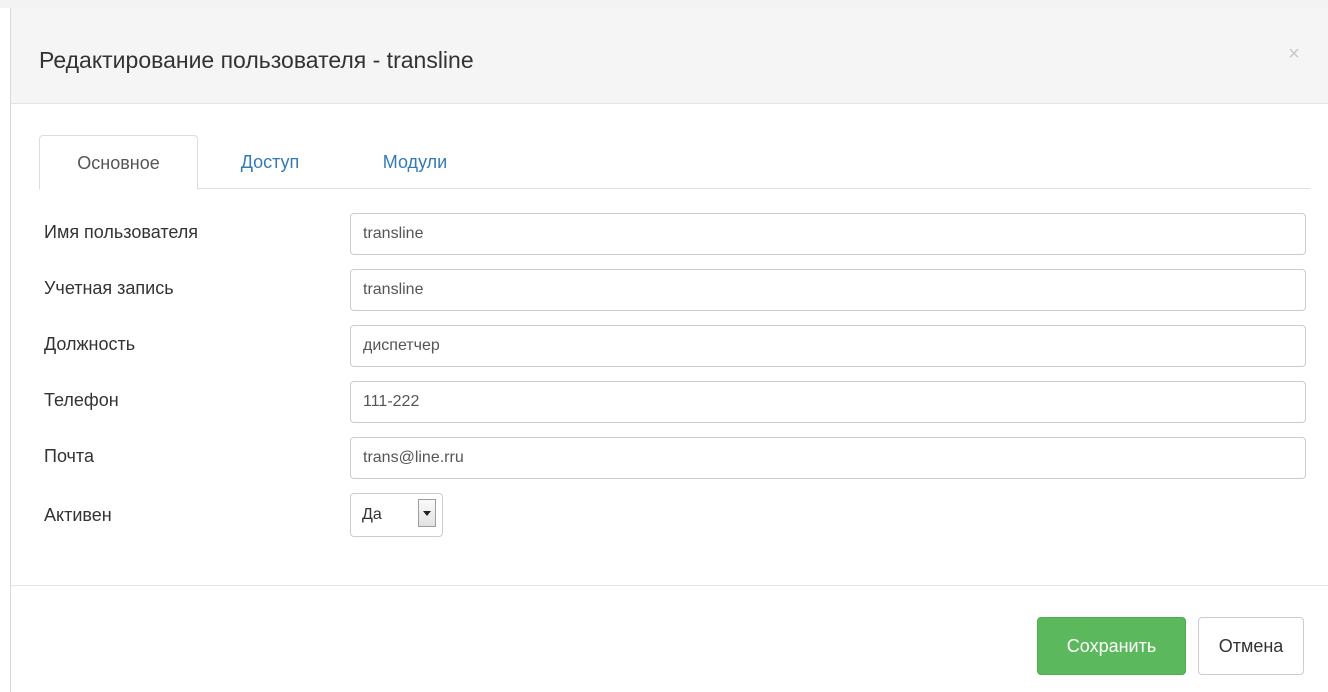 The image size is (1328, 692). I want to click on tab-modules: Модули, so click(415, 162).